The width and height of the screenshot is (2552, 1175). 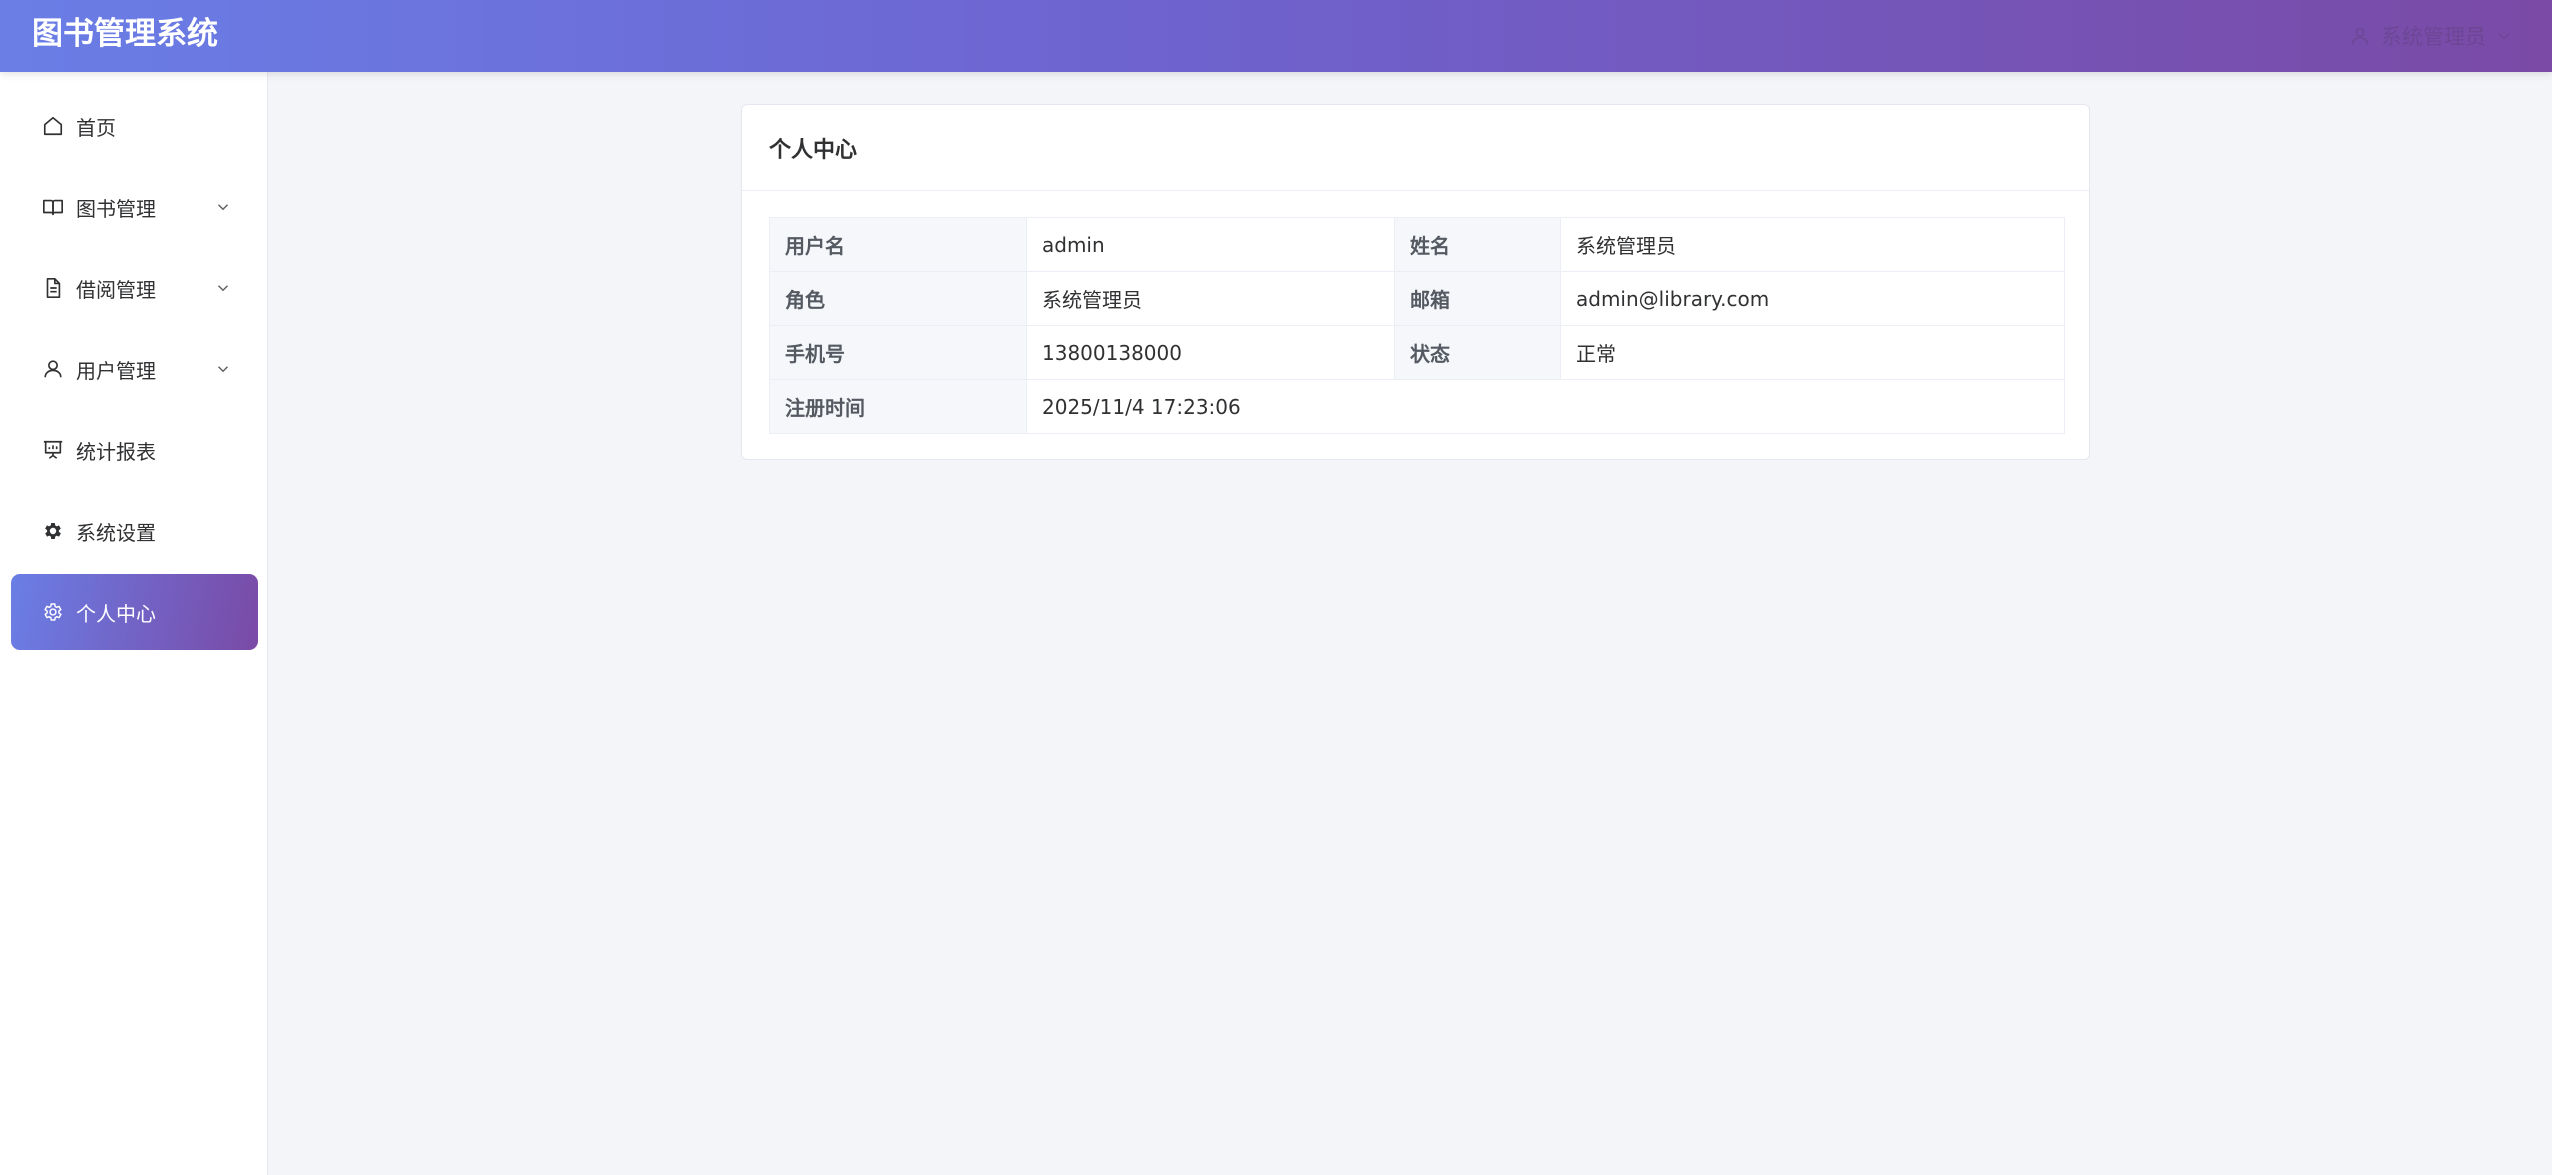 What do you see at coordinates (134, 126) in the screenshot?
I see `sidebar-item-home: 首页` at bounding box center [134, 126].